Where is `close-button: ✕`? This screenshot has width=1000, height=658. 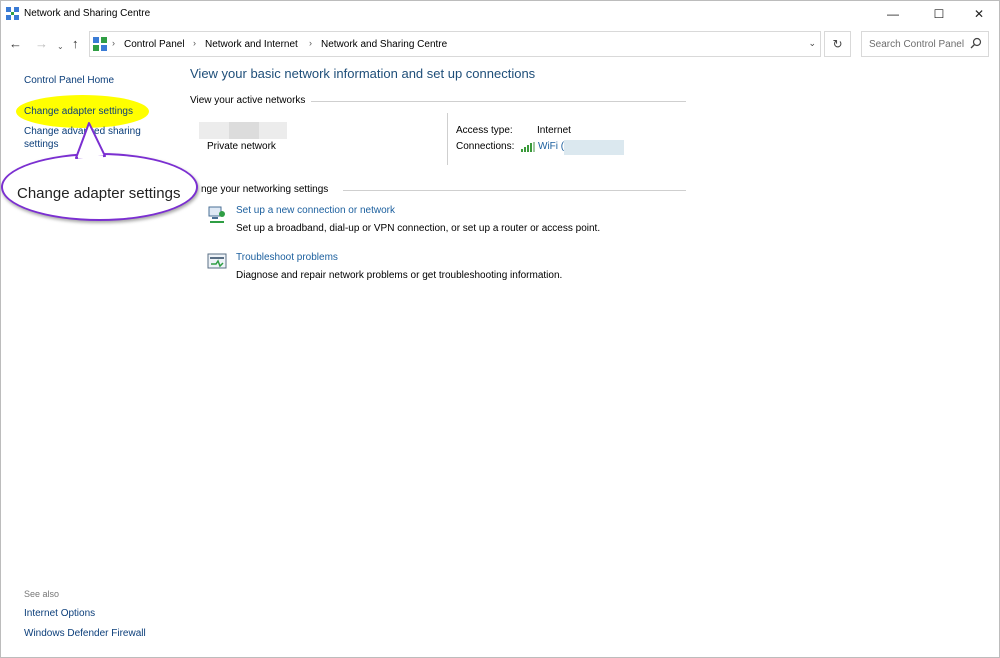 close-button: ✕ is located at coordinates (979, 14).